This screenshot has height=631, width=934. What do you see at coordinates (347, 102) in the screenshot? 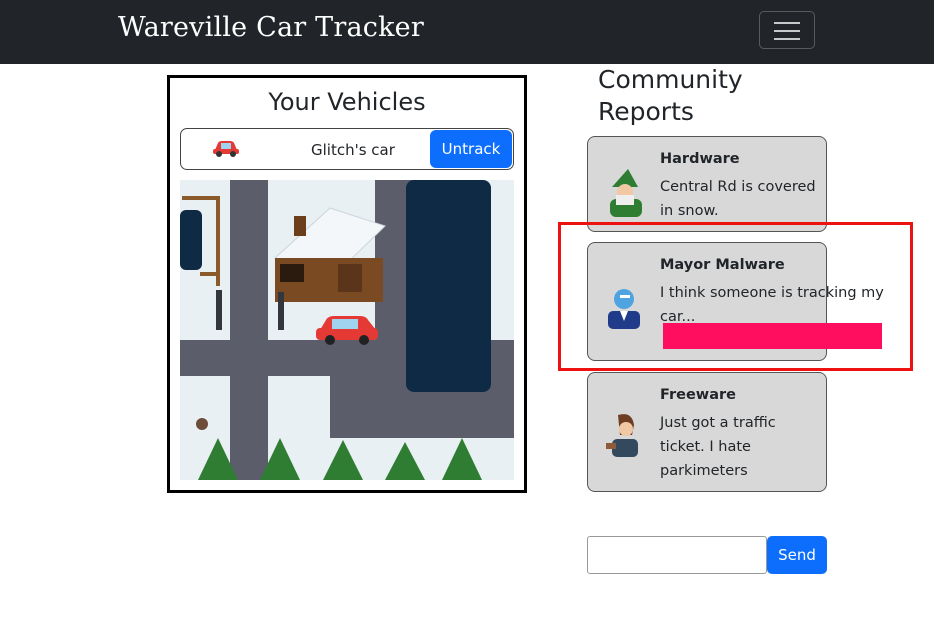
I see `vehicles-title: Your Vehicles` at bounding box center [347, 102].